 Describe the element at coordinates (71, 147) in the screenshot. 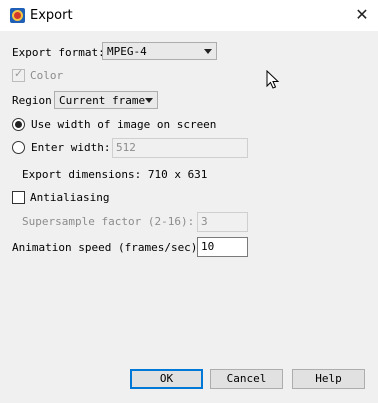

I see `enter-width-label: Enter width:` at that location.